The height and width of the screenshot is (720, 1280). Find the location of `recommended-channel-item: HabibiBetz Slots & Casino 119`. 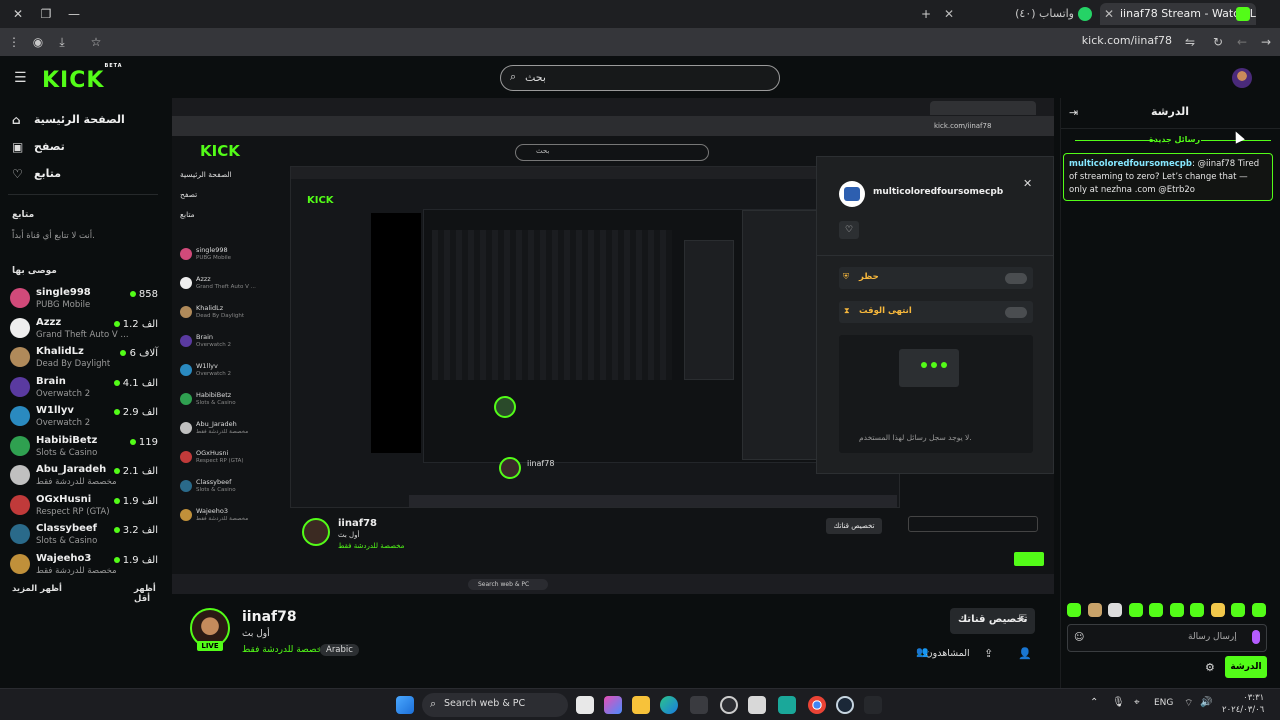

recommended-channel-item: HabibiBetz Slots & Casino 119 is located at coordinates (85, 448).